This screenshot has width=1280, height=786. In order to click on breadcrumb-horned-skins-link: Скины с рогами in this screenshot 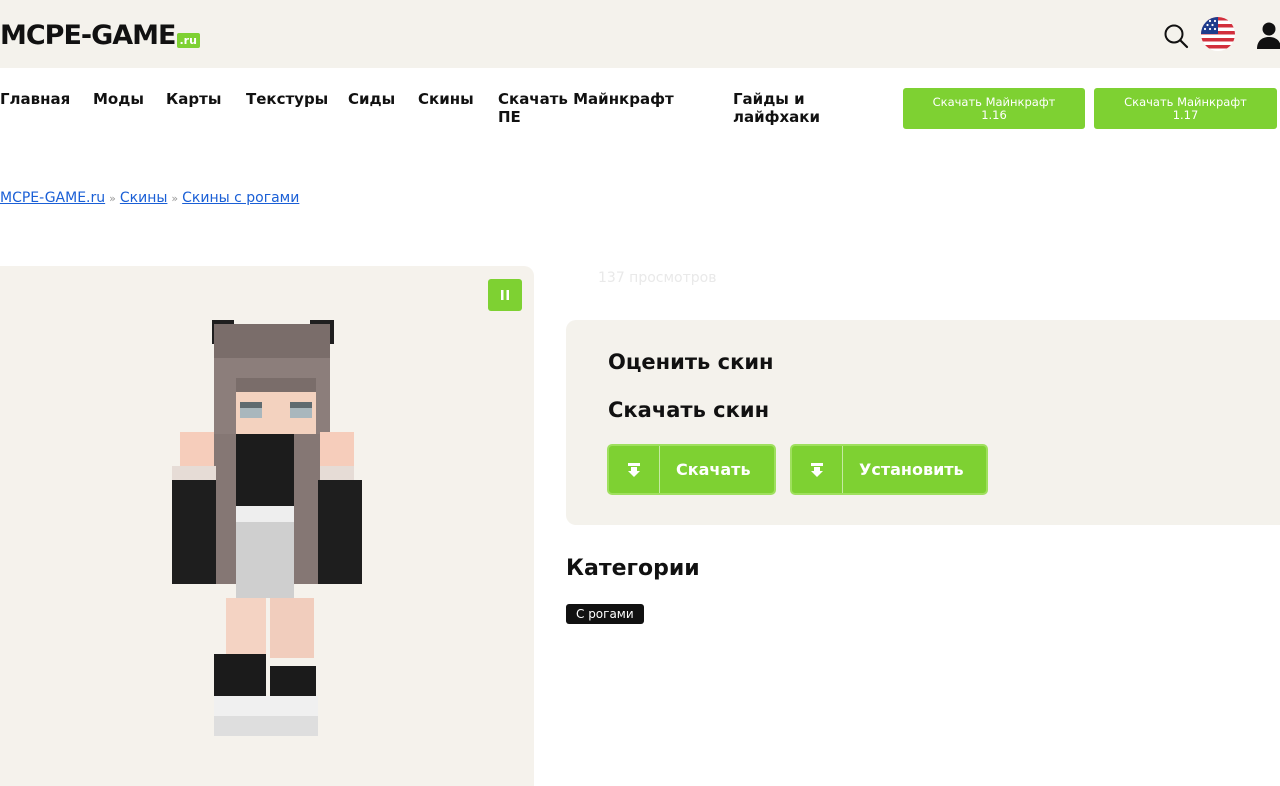, I will do `click(240, 198)`.